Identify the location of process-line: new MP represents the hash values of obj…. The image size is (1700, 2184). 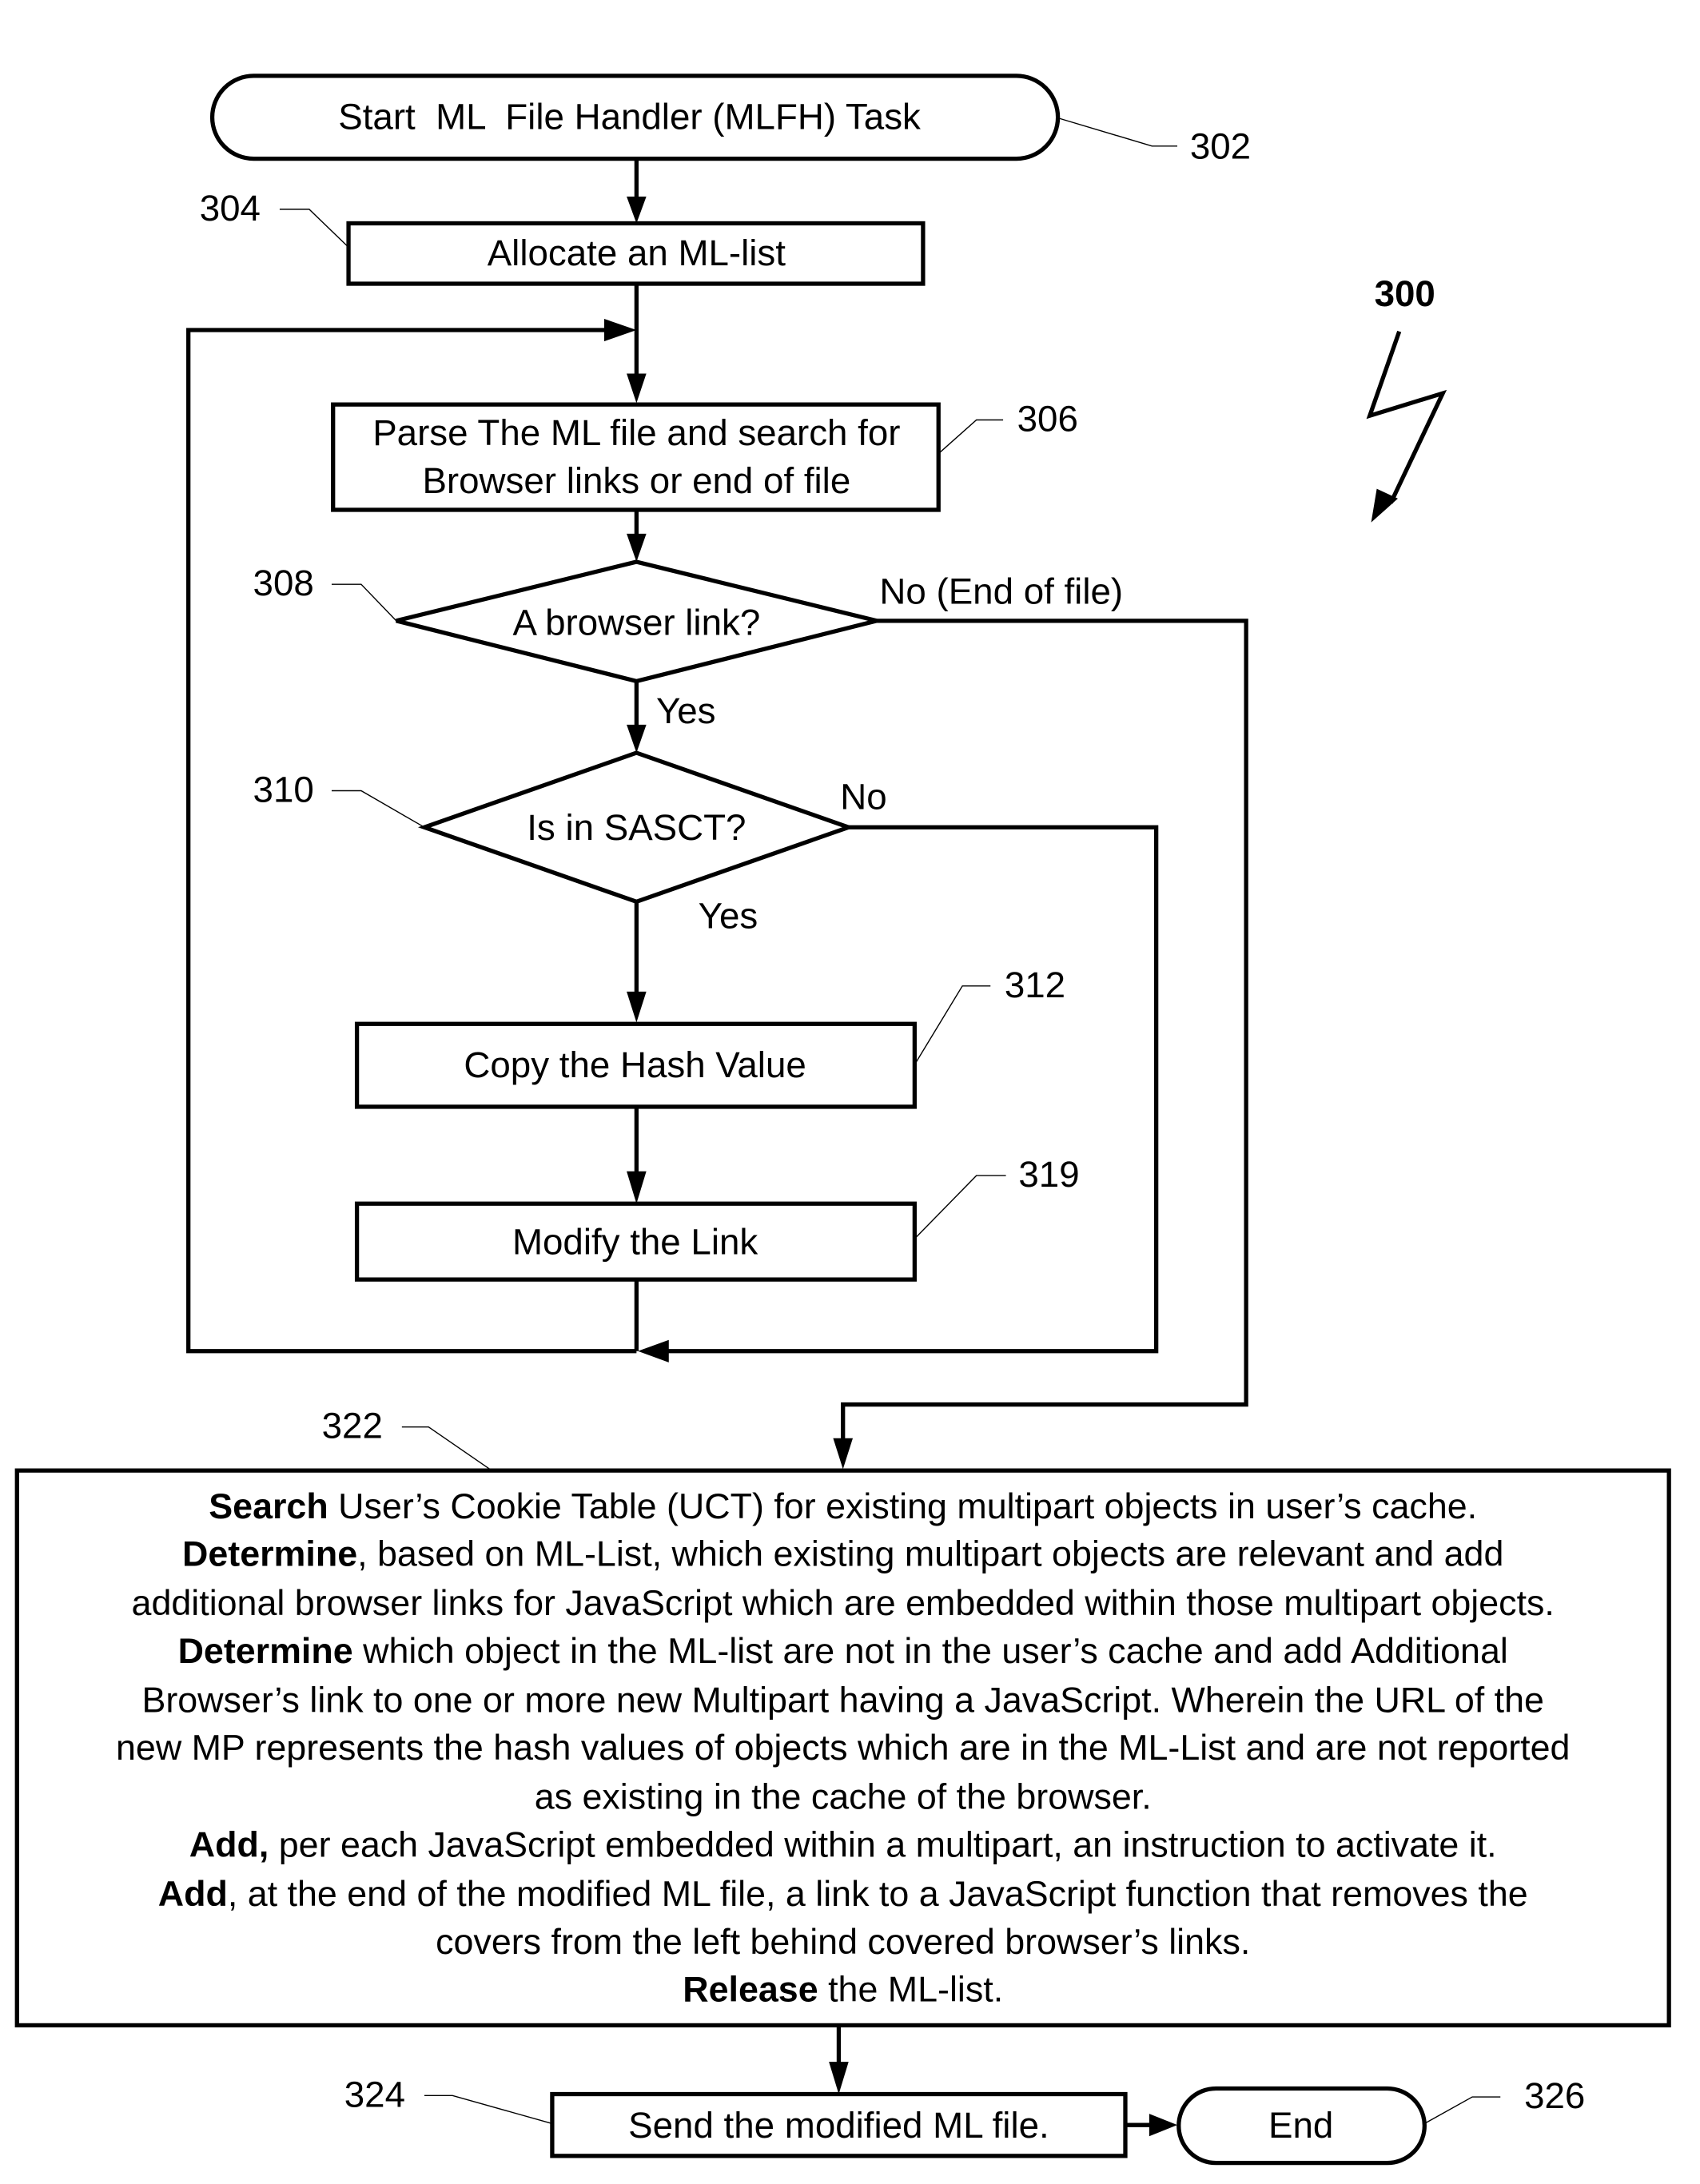
(843, 1748).